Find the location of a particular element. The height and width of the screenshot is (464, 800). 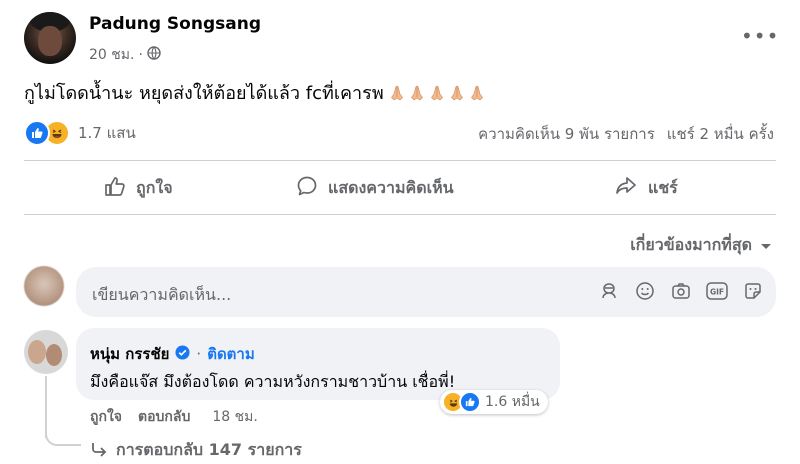

reaction-count: 1.7 แสน is located at coordinates (107, 133).